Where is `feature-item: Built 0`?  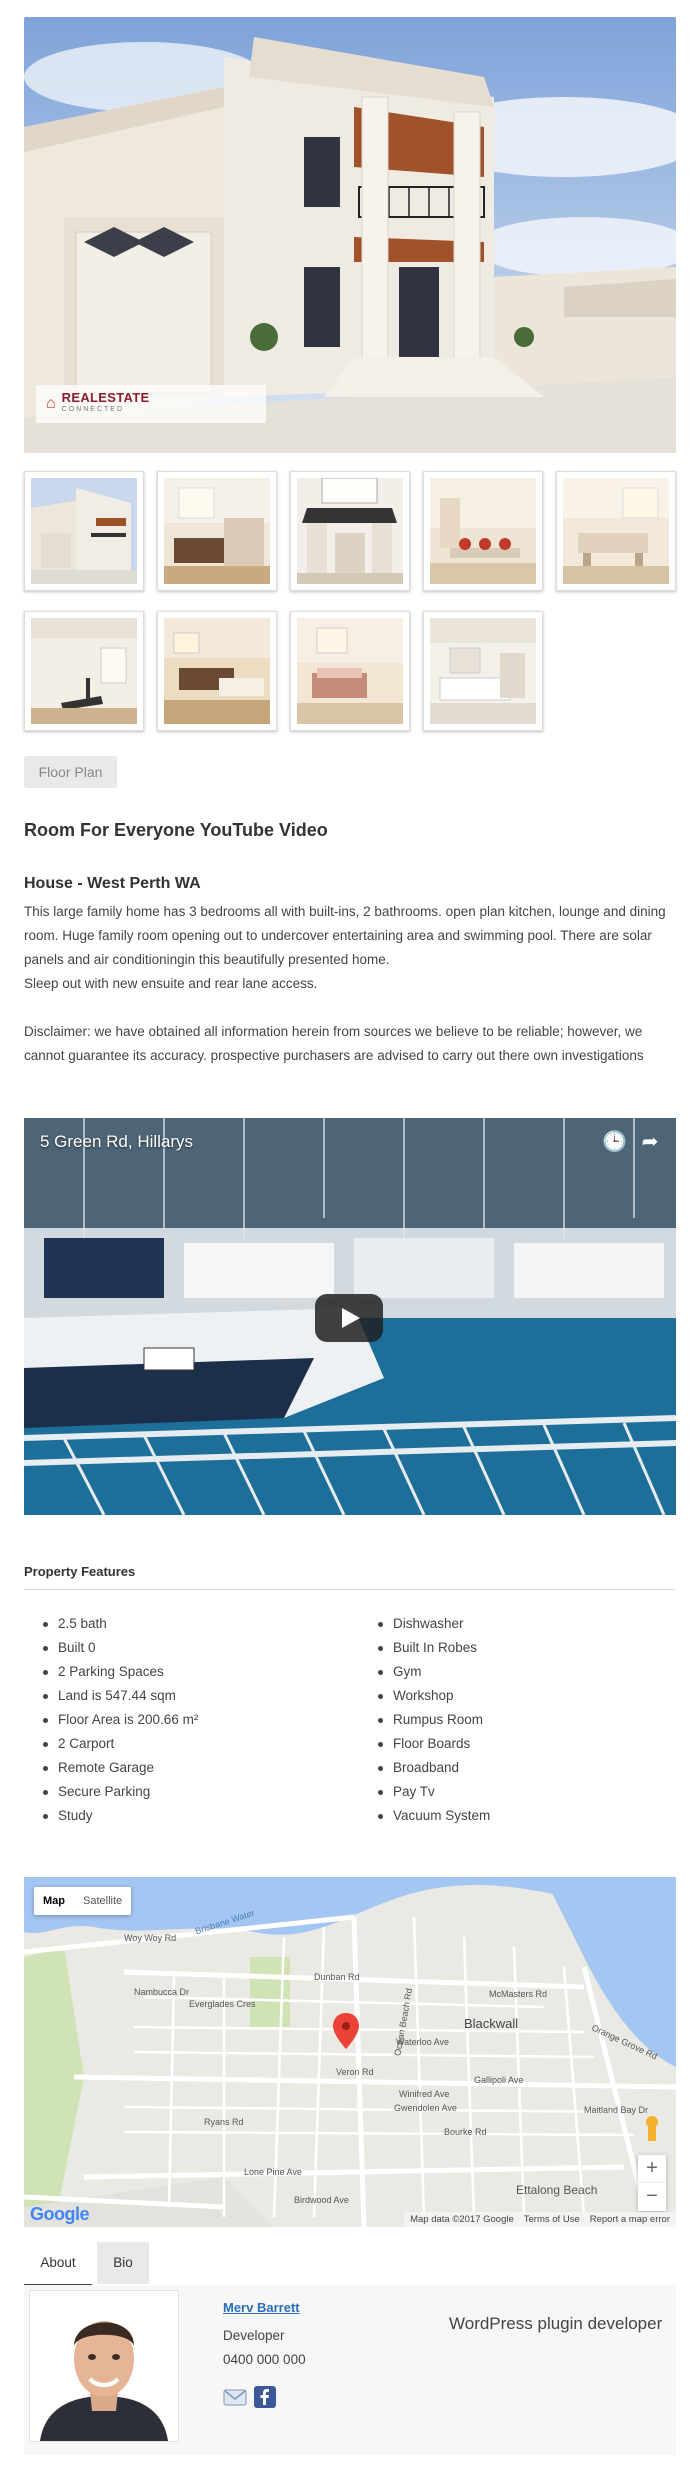
feature-item: Built 0 is located at coordinates (119, 1648).